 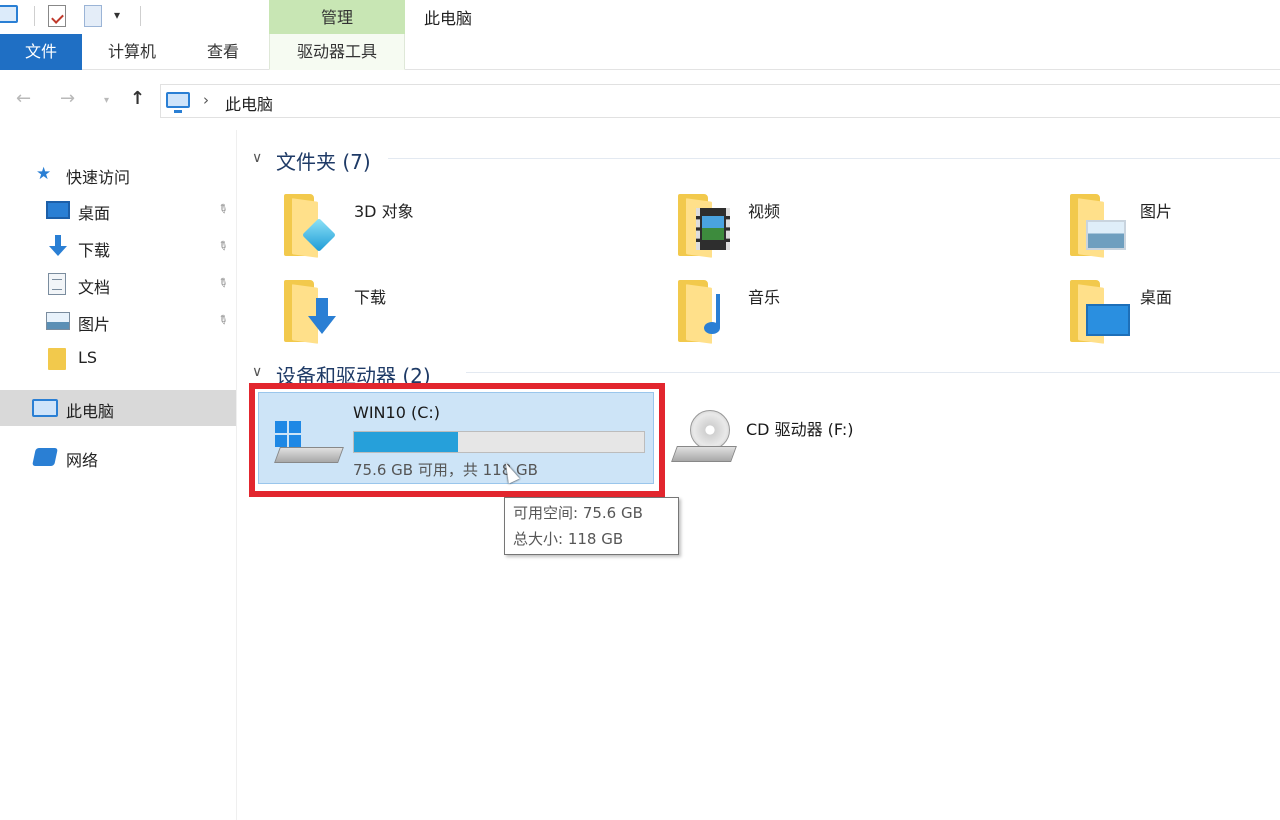 I want to click on navigation-bar: ← → ▾ ↑ › 此电脑, so click(x=640, y=101).